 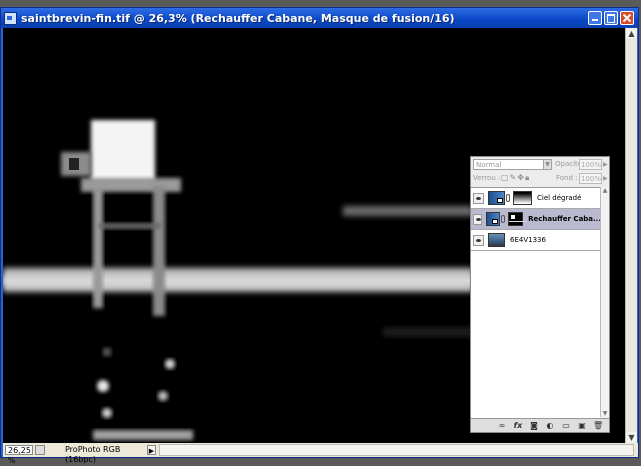 I want to click on blend-opacity-row: Normal ▼ Opacité : 100% ▶, so click(x=540, y=165).